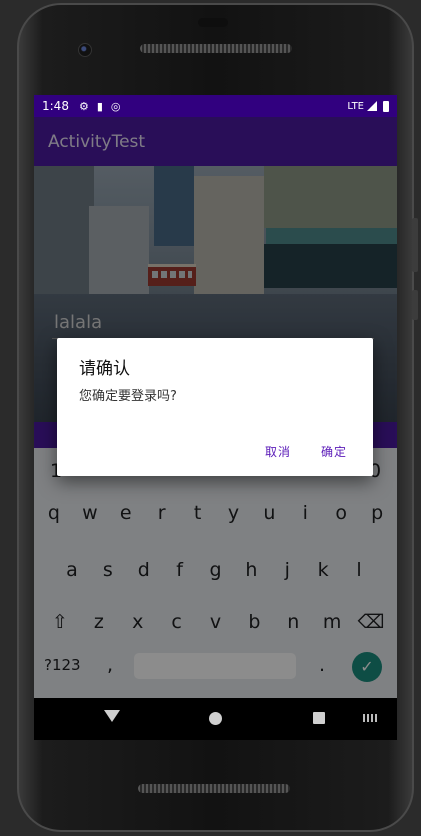  I want to click on dialog-message: 您确定要登录吗?, so click(128, 396).